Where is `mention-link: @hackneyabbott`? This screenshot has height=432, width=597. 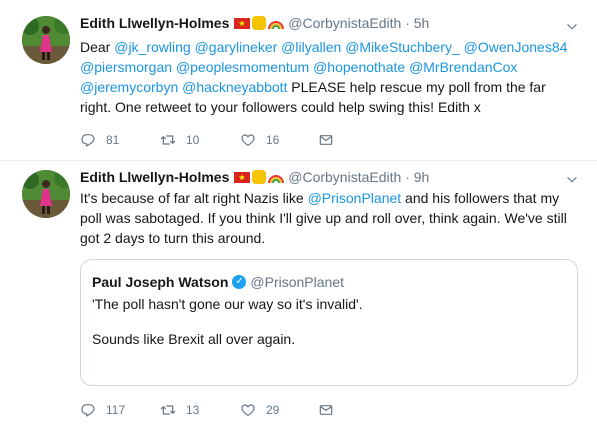
mention-link: @hackneyabbott is located at coordinates (234, 87).